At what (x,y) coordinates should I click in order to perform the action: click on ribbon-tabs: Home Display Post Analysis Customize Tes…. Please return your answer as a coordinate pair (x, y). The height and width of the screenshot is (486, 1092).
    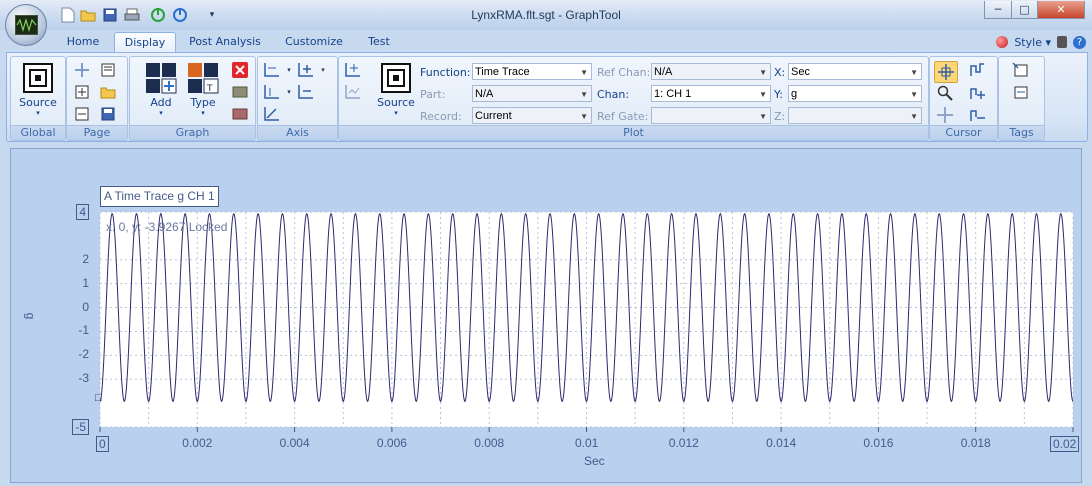
    Looking at the image, I should click on (546, 42).